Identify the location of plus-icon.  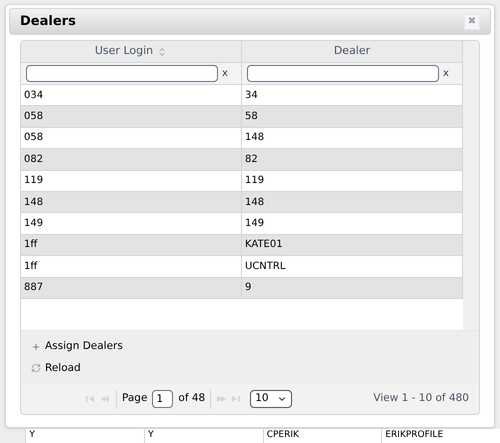
(36, 347).